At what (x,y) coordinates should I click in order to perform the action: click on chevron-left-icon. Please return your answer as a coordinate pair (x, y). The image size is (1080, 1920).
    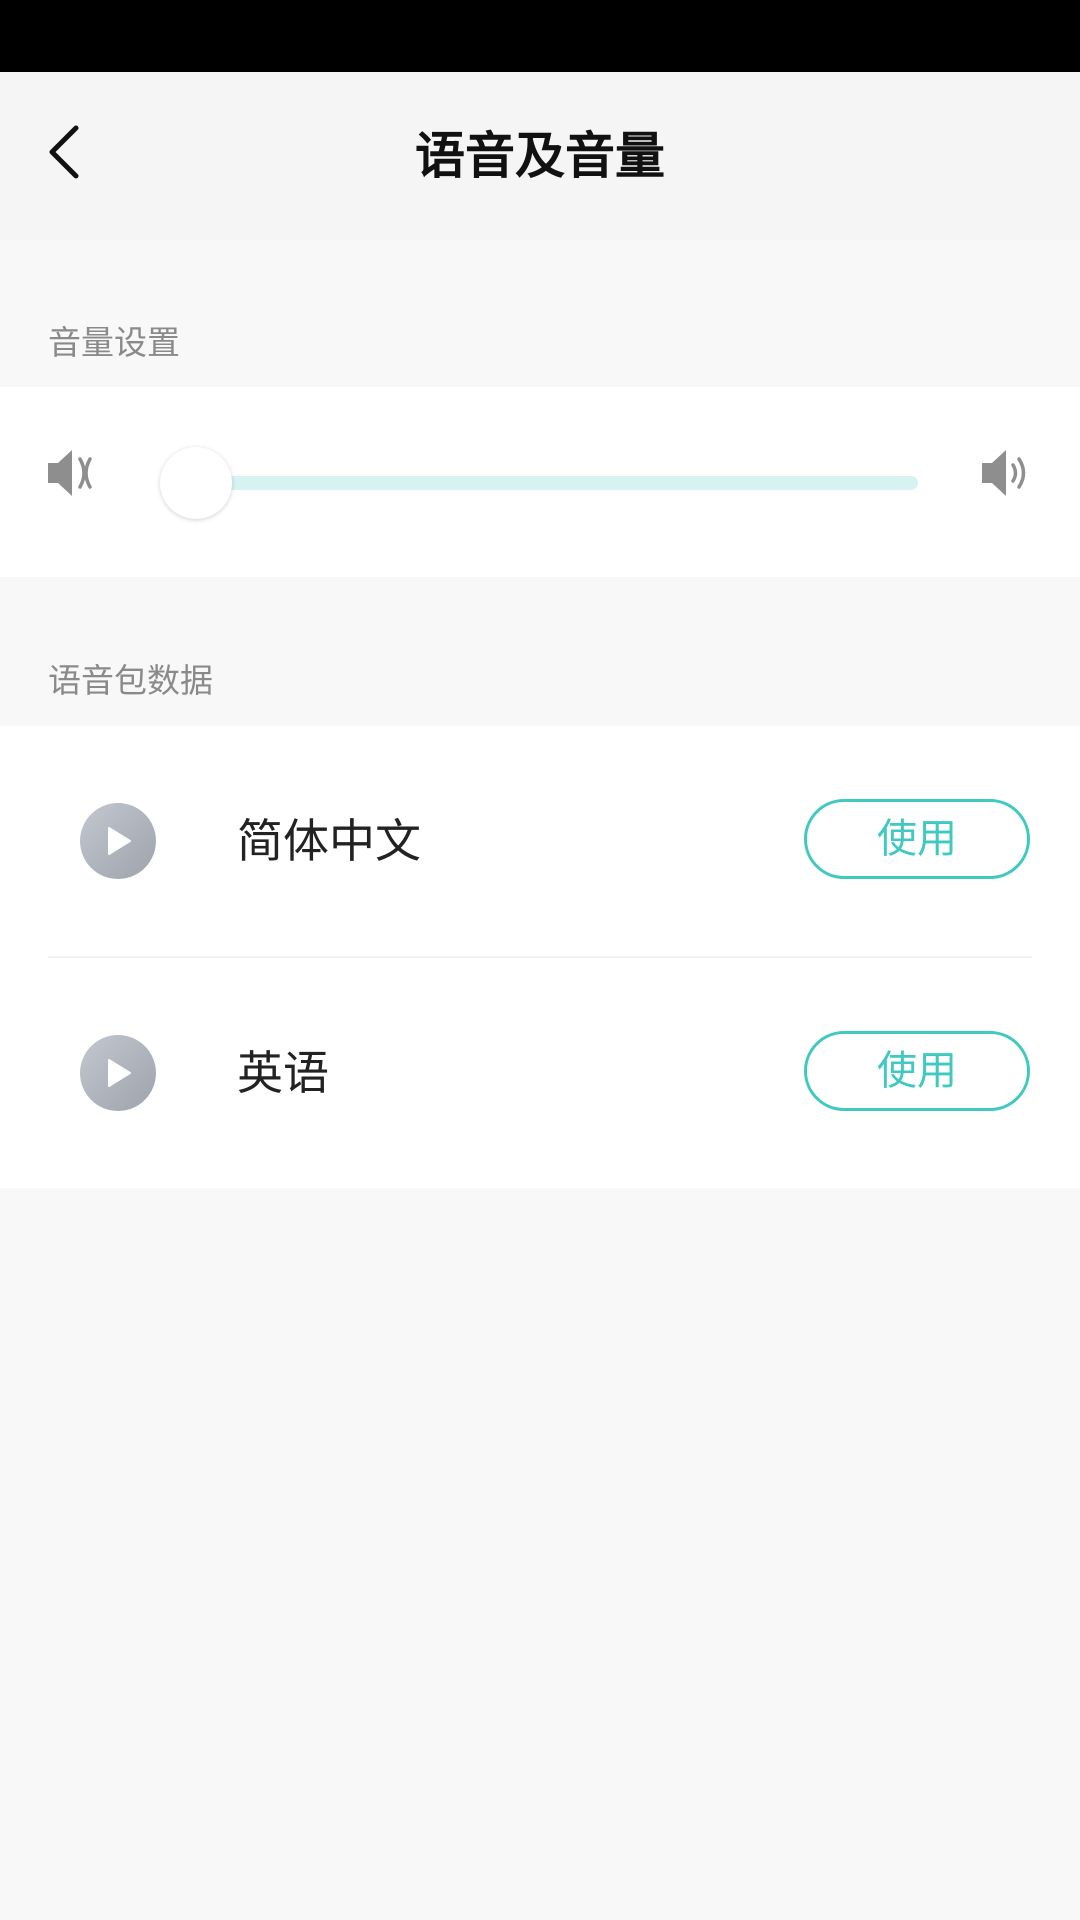
    Looking at the image, I should click on (64, 152).